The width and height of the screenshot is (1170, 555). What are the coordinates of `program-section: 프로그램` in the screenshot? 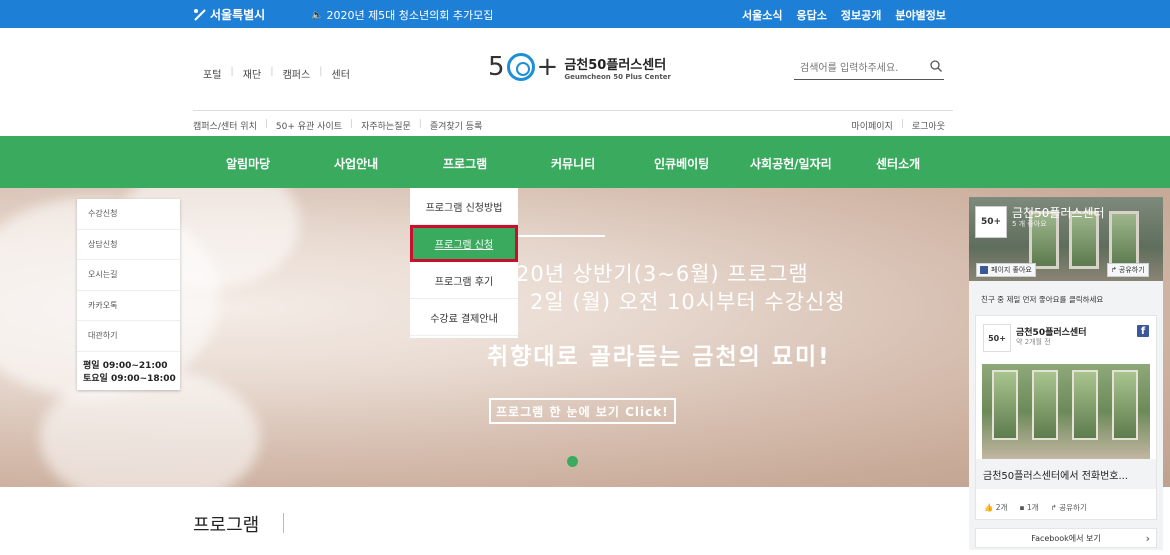 It's located at (484, 521).